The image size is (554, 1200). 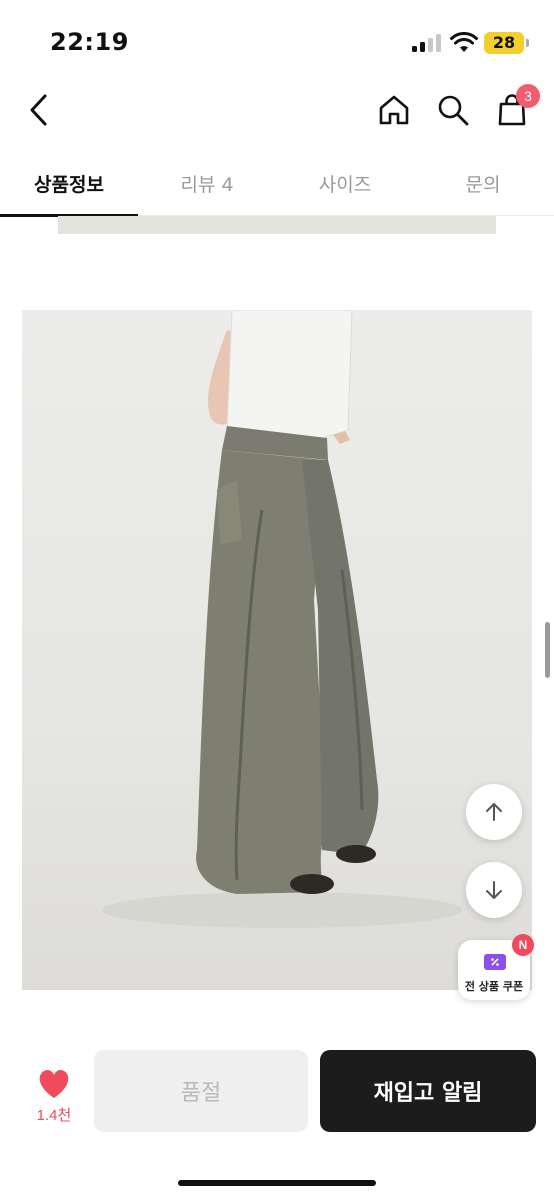 I want to click on scroll-top-button, so click(x=494, y=812).